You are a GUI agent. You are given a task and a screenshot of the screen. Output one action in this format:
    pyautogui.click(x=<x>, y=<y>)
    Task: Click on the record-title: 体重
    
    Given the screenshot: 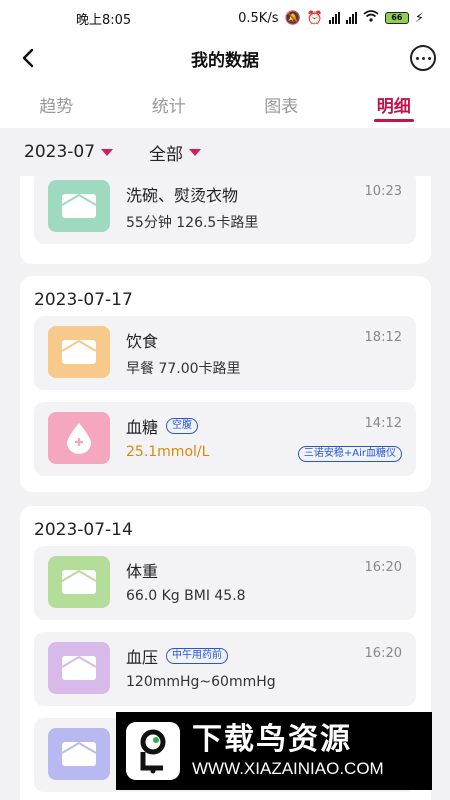 What is the action you would take?
    pyautogui.click(x=142, y=571)
    